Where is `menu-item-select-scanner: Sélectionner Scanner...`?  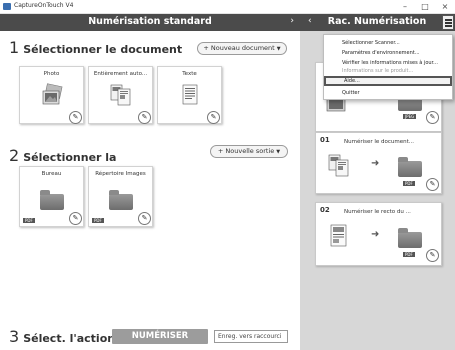
menu-item-select-scanner: Sélectionner Scanner... is located at coordinates (388, 43).